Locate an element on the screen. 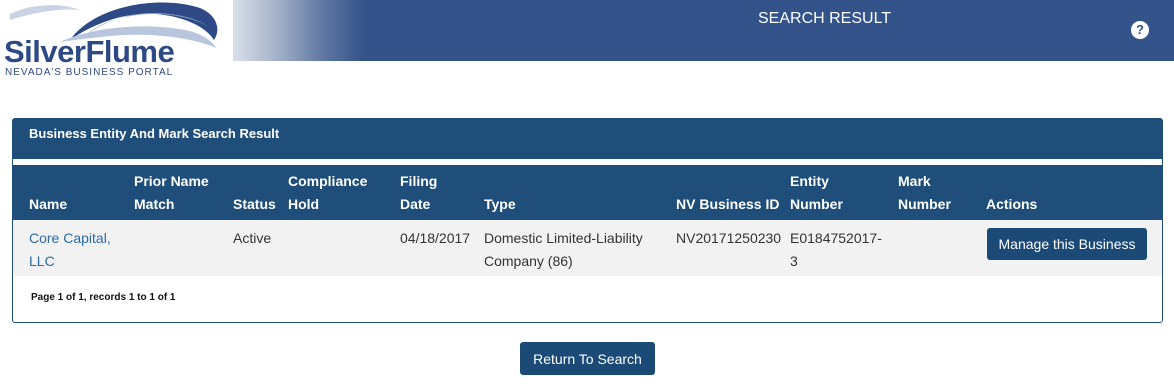 This screenshot has height=391, width=1174. column-header-nv-business-id: NV Business ID is located at coordinates (727, 204).